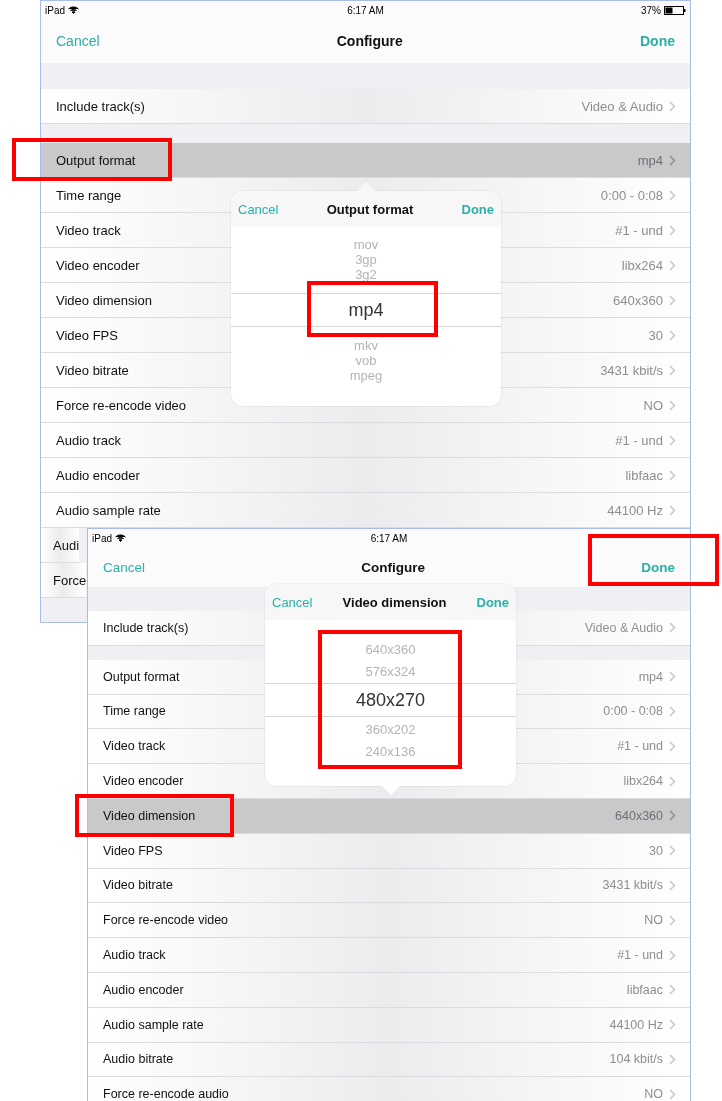 The width and height of the screenshot is (722, 1101). I want to click on row-label: Force re-encode audio, so click(166, 1094).